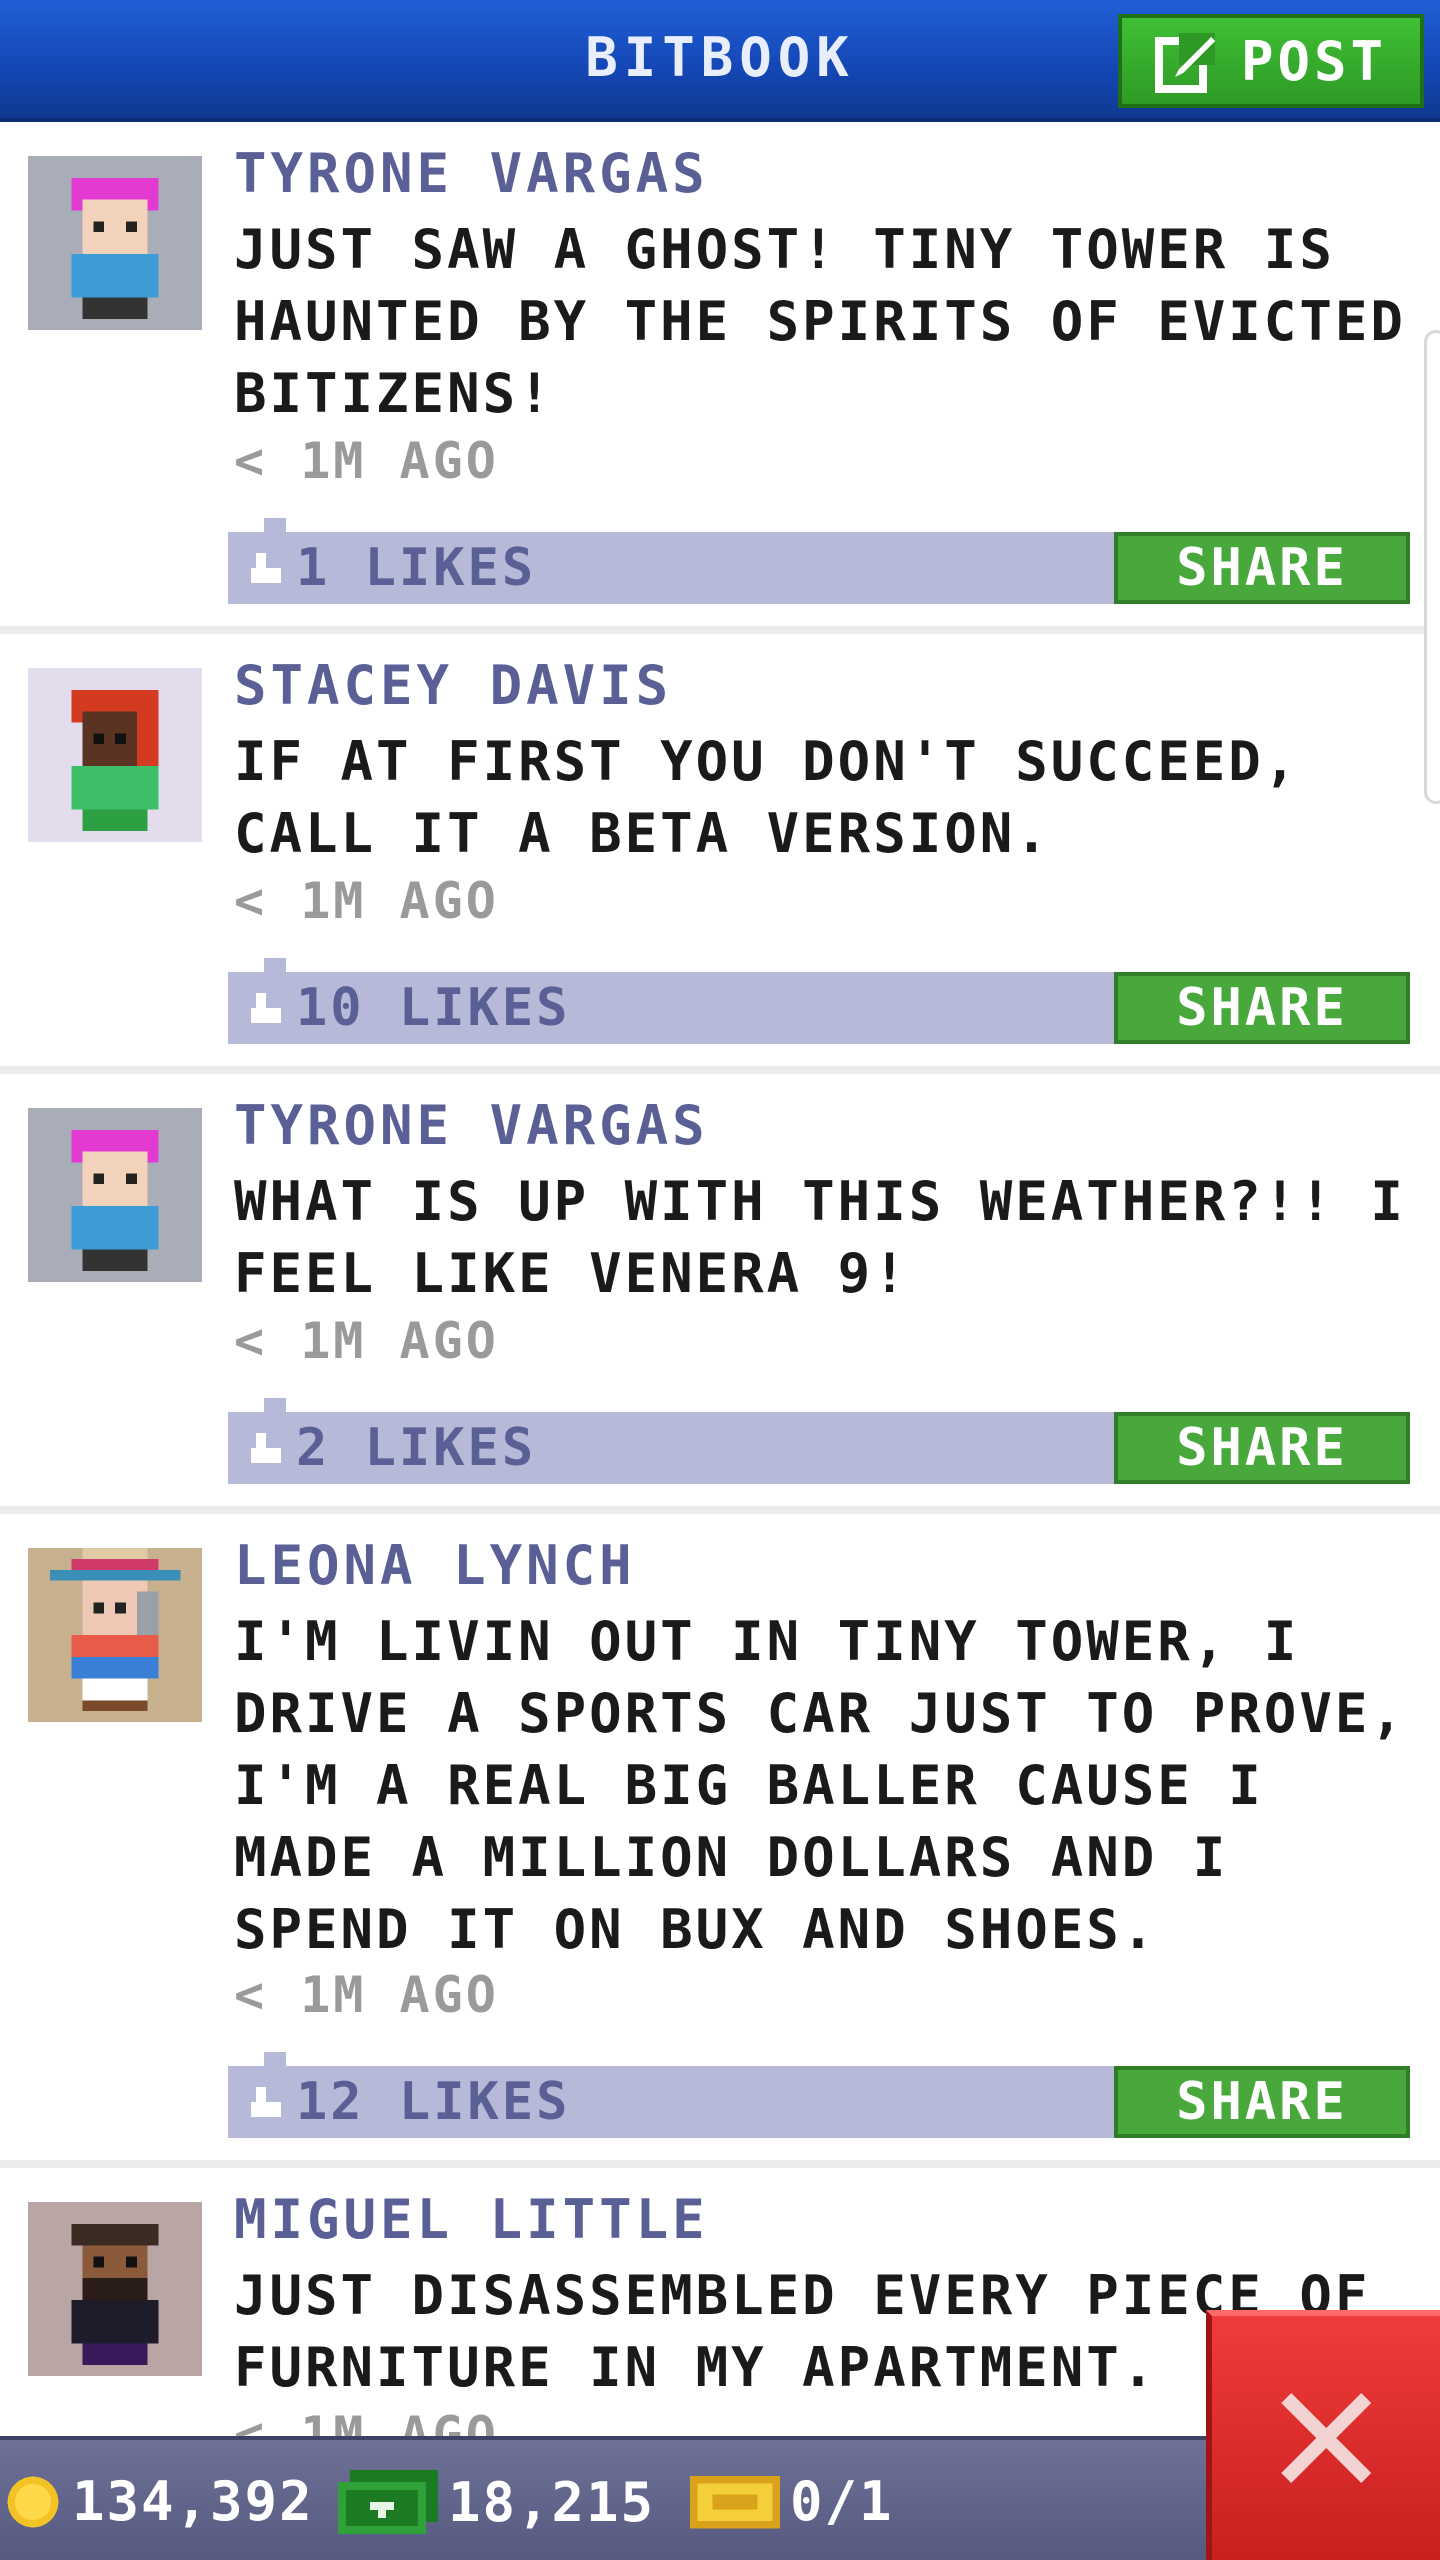 Image resolution: width=1440 pixels, height=2560 pixels. I want to click on like-button: 12 LIKES, so click(408, 2102).